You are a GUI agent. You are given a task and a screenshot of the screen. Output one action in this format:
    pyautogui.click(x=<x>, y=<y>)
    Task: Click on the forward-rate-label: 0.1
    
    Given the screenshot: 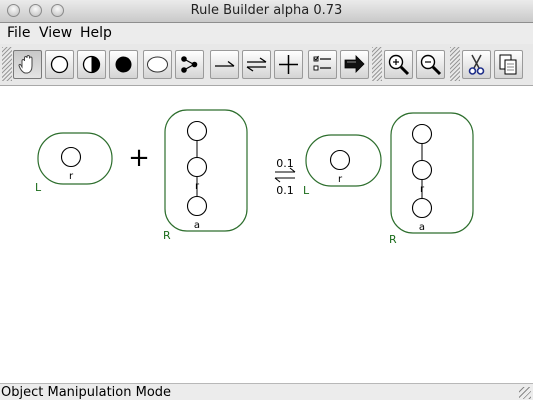 What is the action you would take?
    pyautogui.click(x=285, y=163)
    